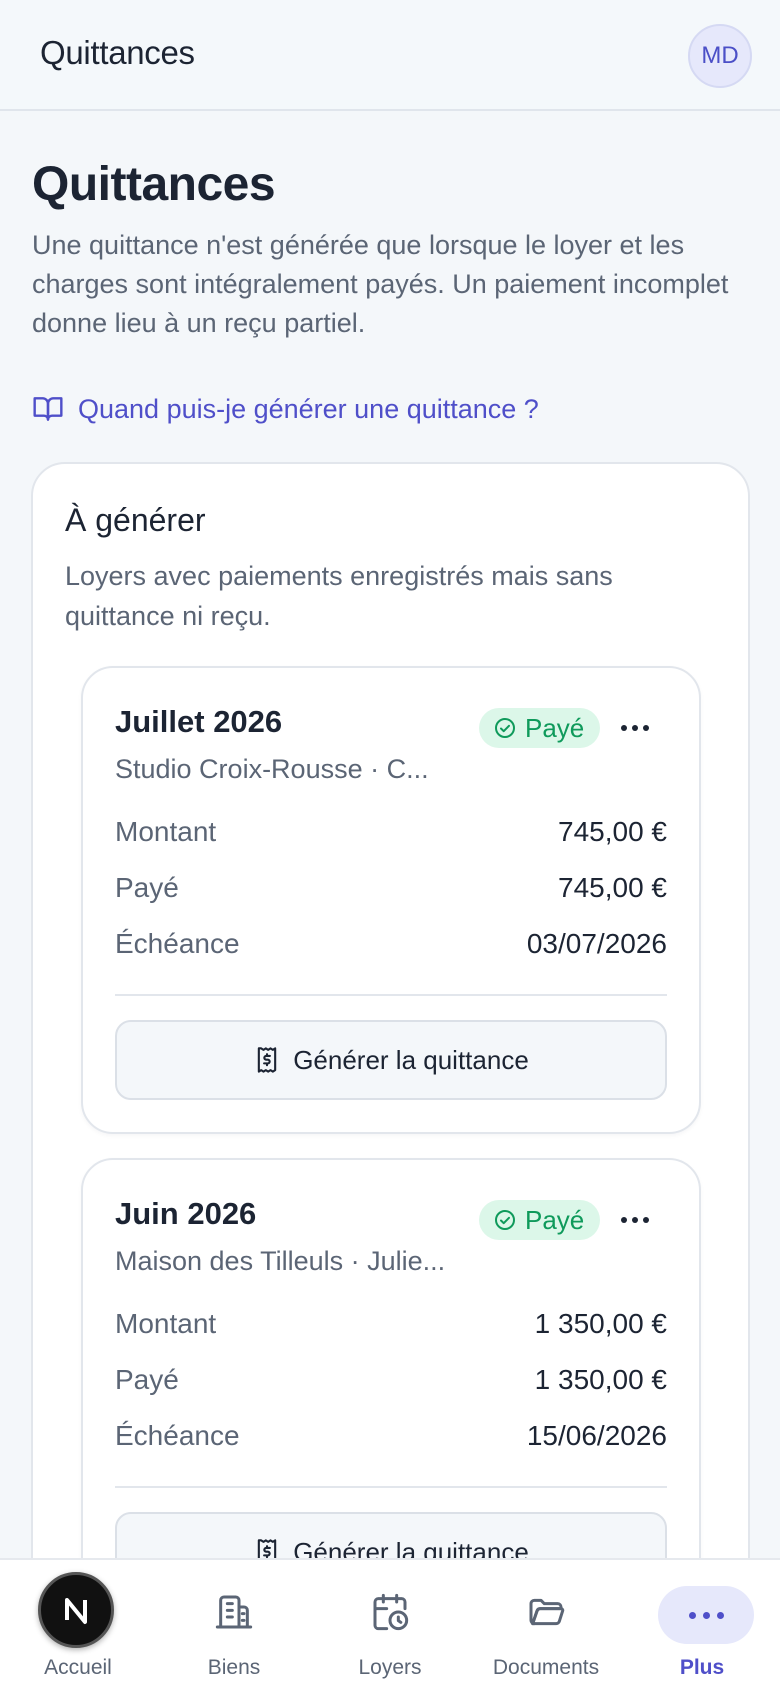  What do you see at coordinates (706, 1615) in the screenshot?
I see `more-horizontal-icon` at bounding box center [706, 1615].